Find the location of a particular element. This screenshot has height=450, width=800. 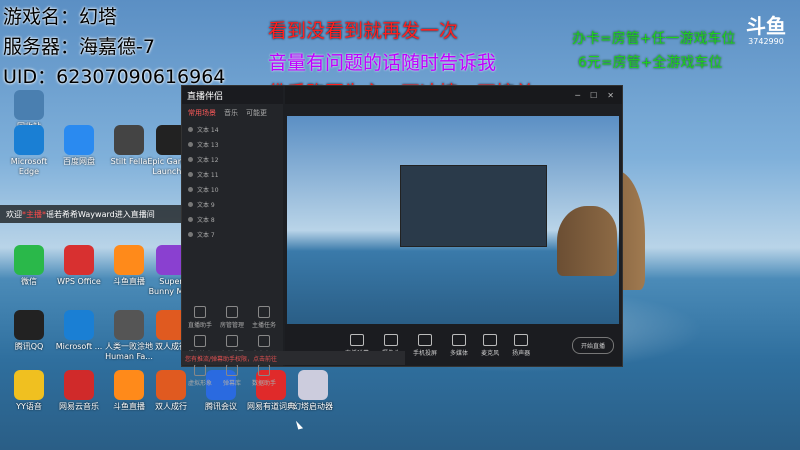

app-window-controls: ─ ☐ ✕ is located at coordinates (453, 95).